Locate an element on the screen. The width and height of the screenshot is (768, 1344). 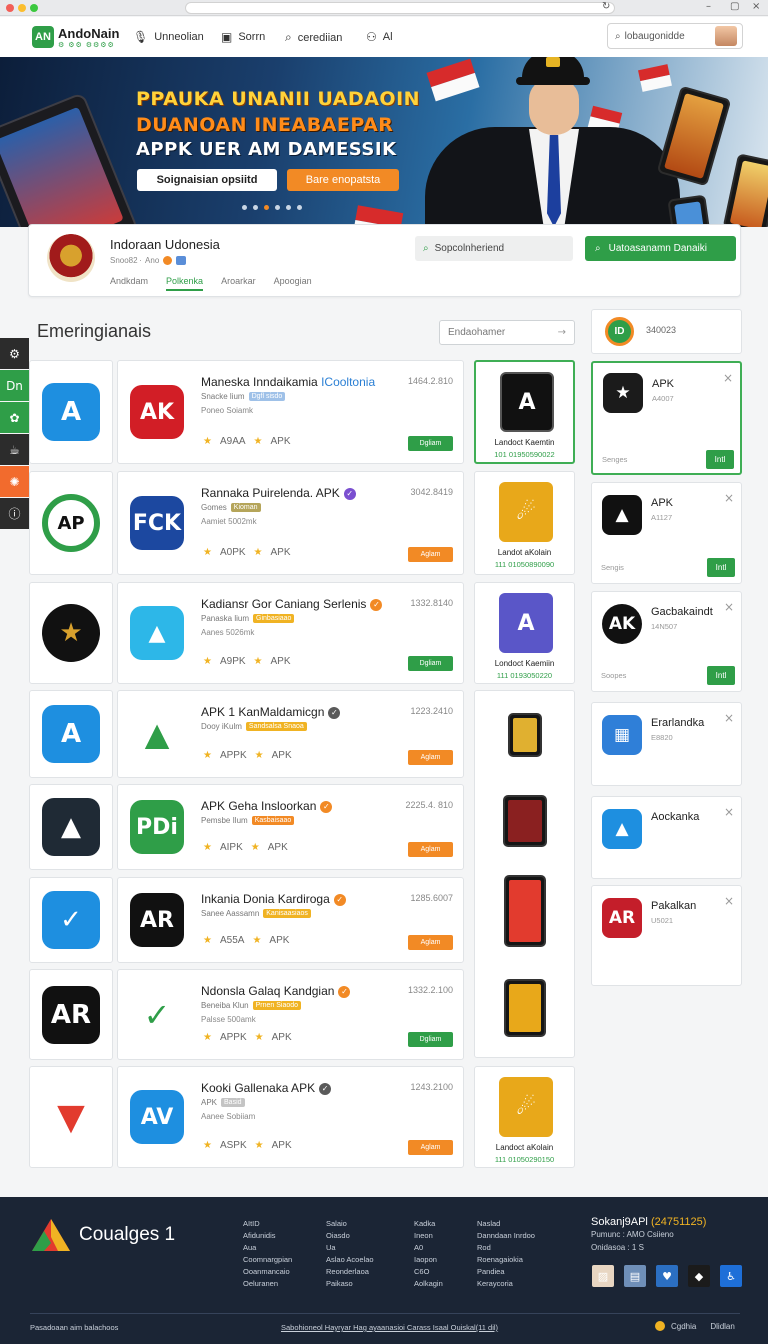
sidebar-item: ✺ is located at coordinates (14, 481).